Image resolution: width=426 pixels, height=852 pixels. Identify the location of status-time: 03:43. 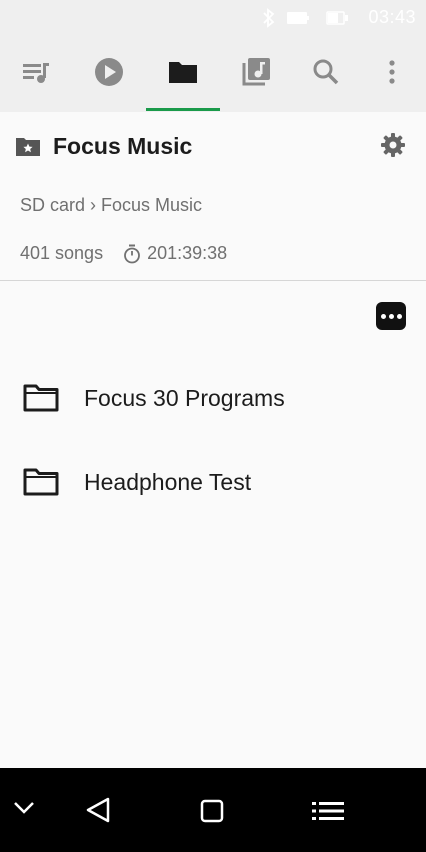
(392, 17).